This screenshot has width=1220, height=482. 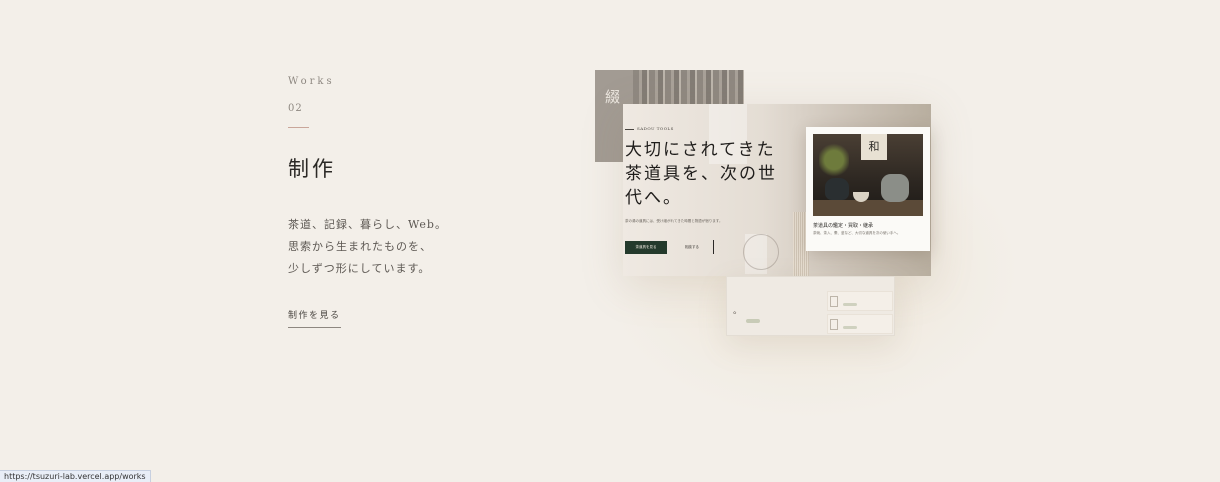 I want to click on leaf-icon: ✿, so click(x=735, y=312).